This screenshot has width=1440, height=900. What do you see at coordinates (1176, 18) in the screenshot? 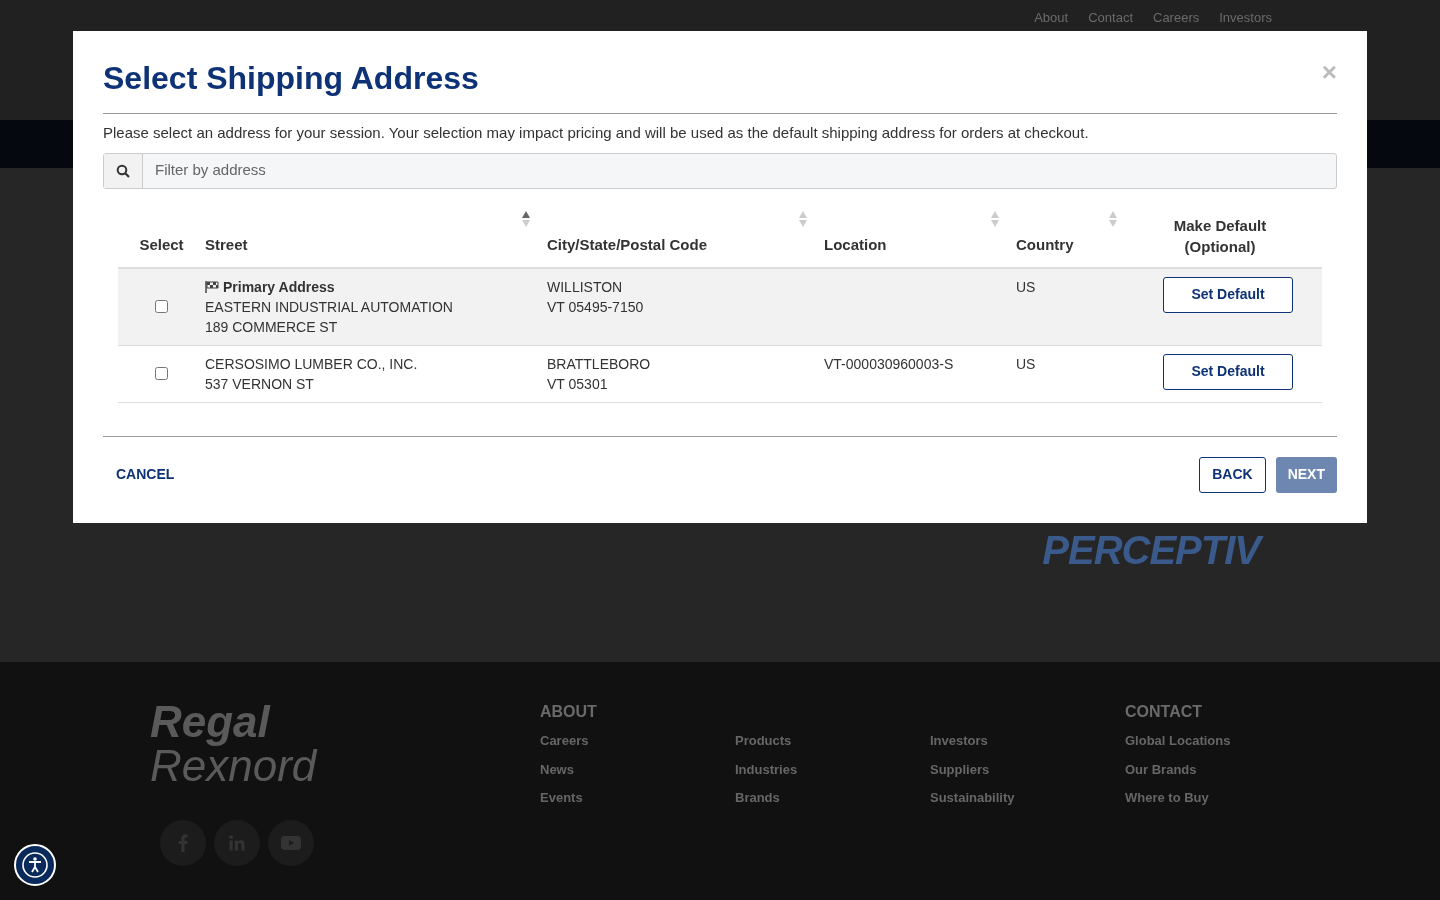
I see `nav-link: Careers` at bounding box center [1176, 18].